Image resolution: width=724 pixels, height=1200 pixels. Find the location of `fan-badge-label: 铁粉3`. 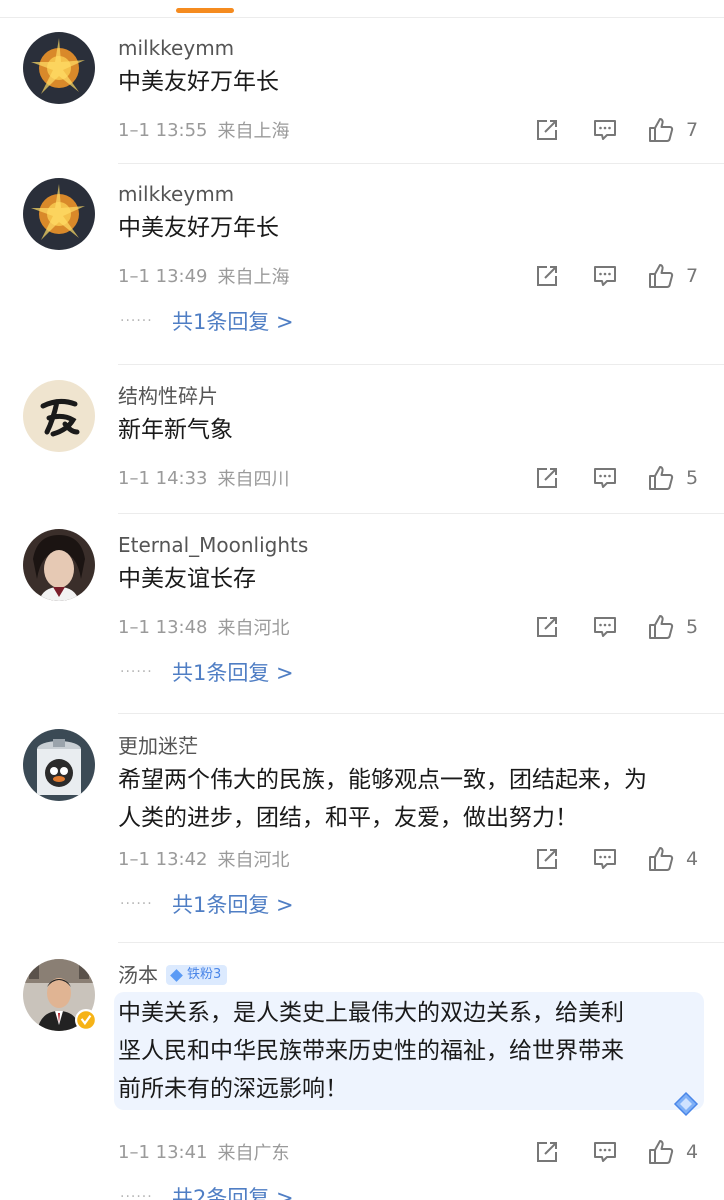

fan-badge-label: 铁粉3 is located at coordinates (204, 974).